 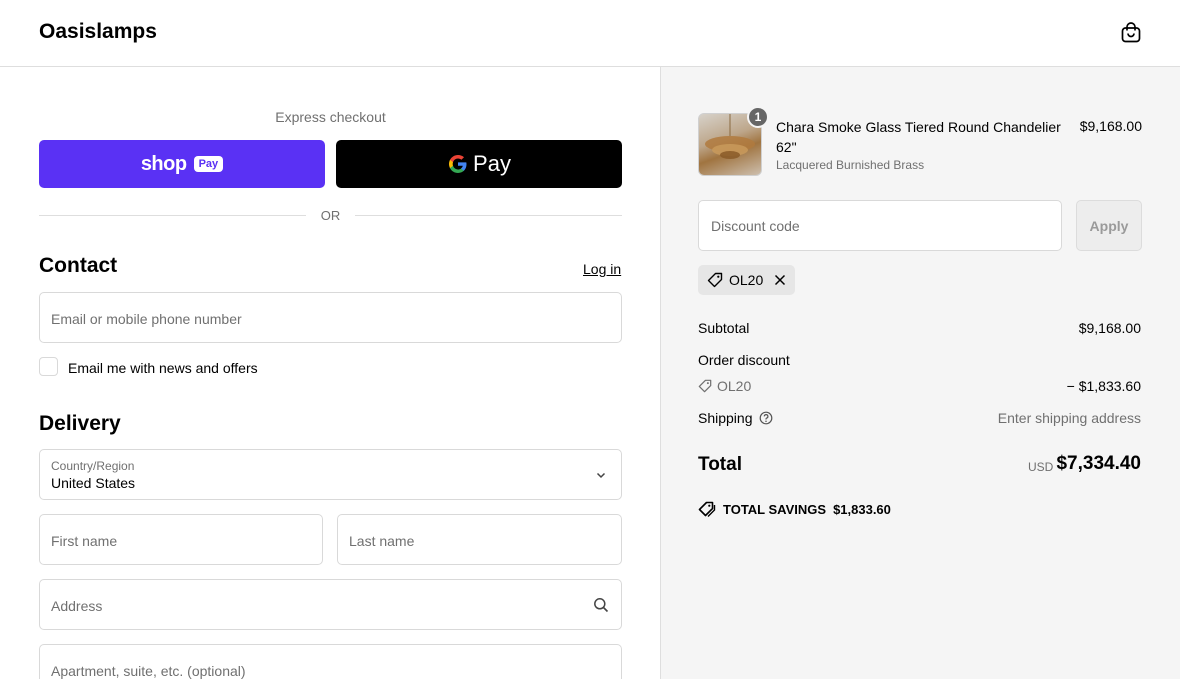 I want to click on subtotal-value: $9,168.00, so click(x=1109, y=328).